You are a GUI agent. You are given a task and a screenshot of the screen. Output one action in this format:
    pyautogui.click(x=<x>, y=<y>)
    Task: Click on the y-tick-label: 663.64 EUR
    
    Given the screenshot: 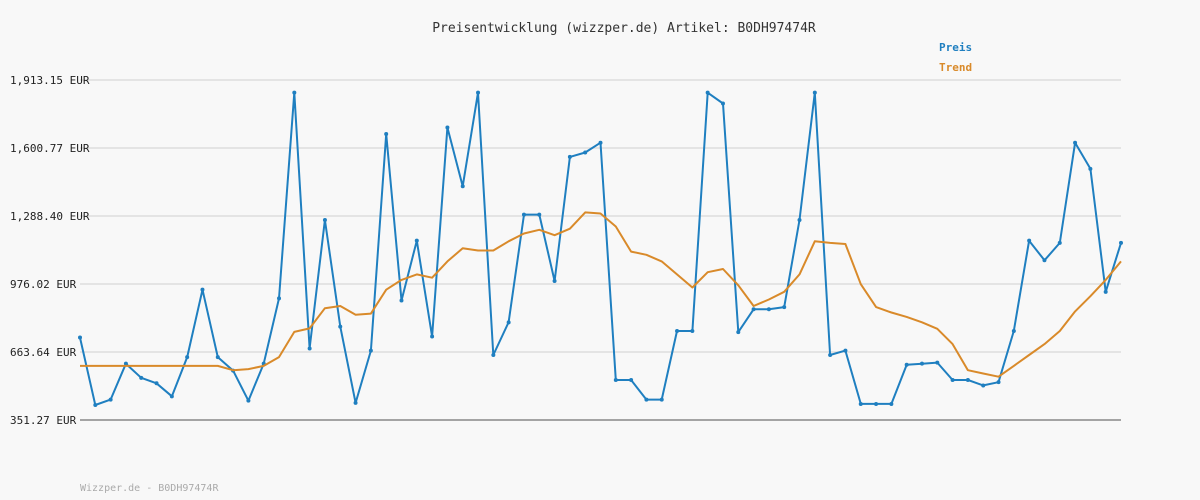 What is the action you would take?
    pyautogui.click(x=43, y=352)
    